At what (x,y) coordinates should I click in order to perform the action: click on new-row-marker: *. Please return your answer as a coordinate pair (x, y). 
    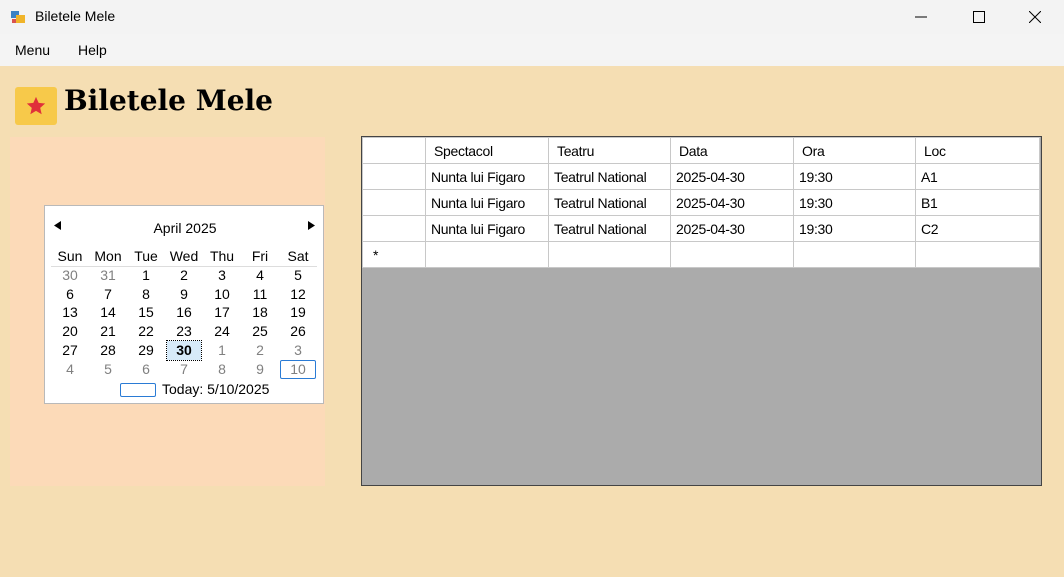
    Looking at the image, I should click on (394, 254).